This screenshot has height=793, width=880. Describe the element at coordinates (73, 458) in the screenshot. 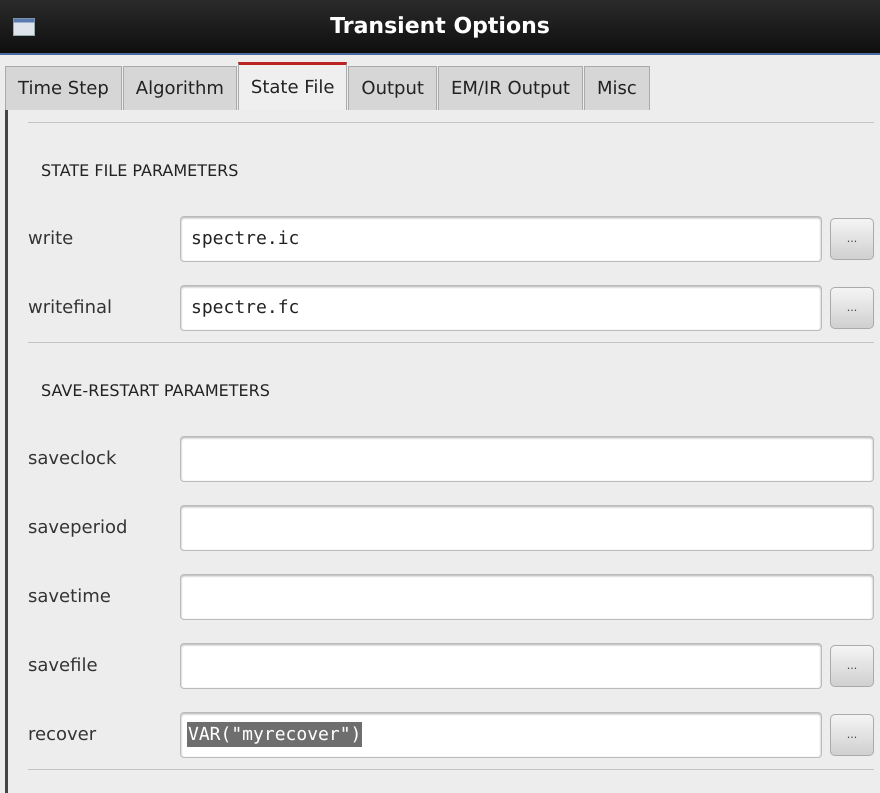

I see `field-label: saveclock` at that location.